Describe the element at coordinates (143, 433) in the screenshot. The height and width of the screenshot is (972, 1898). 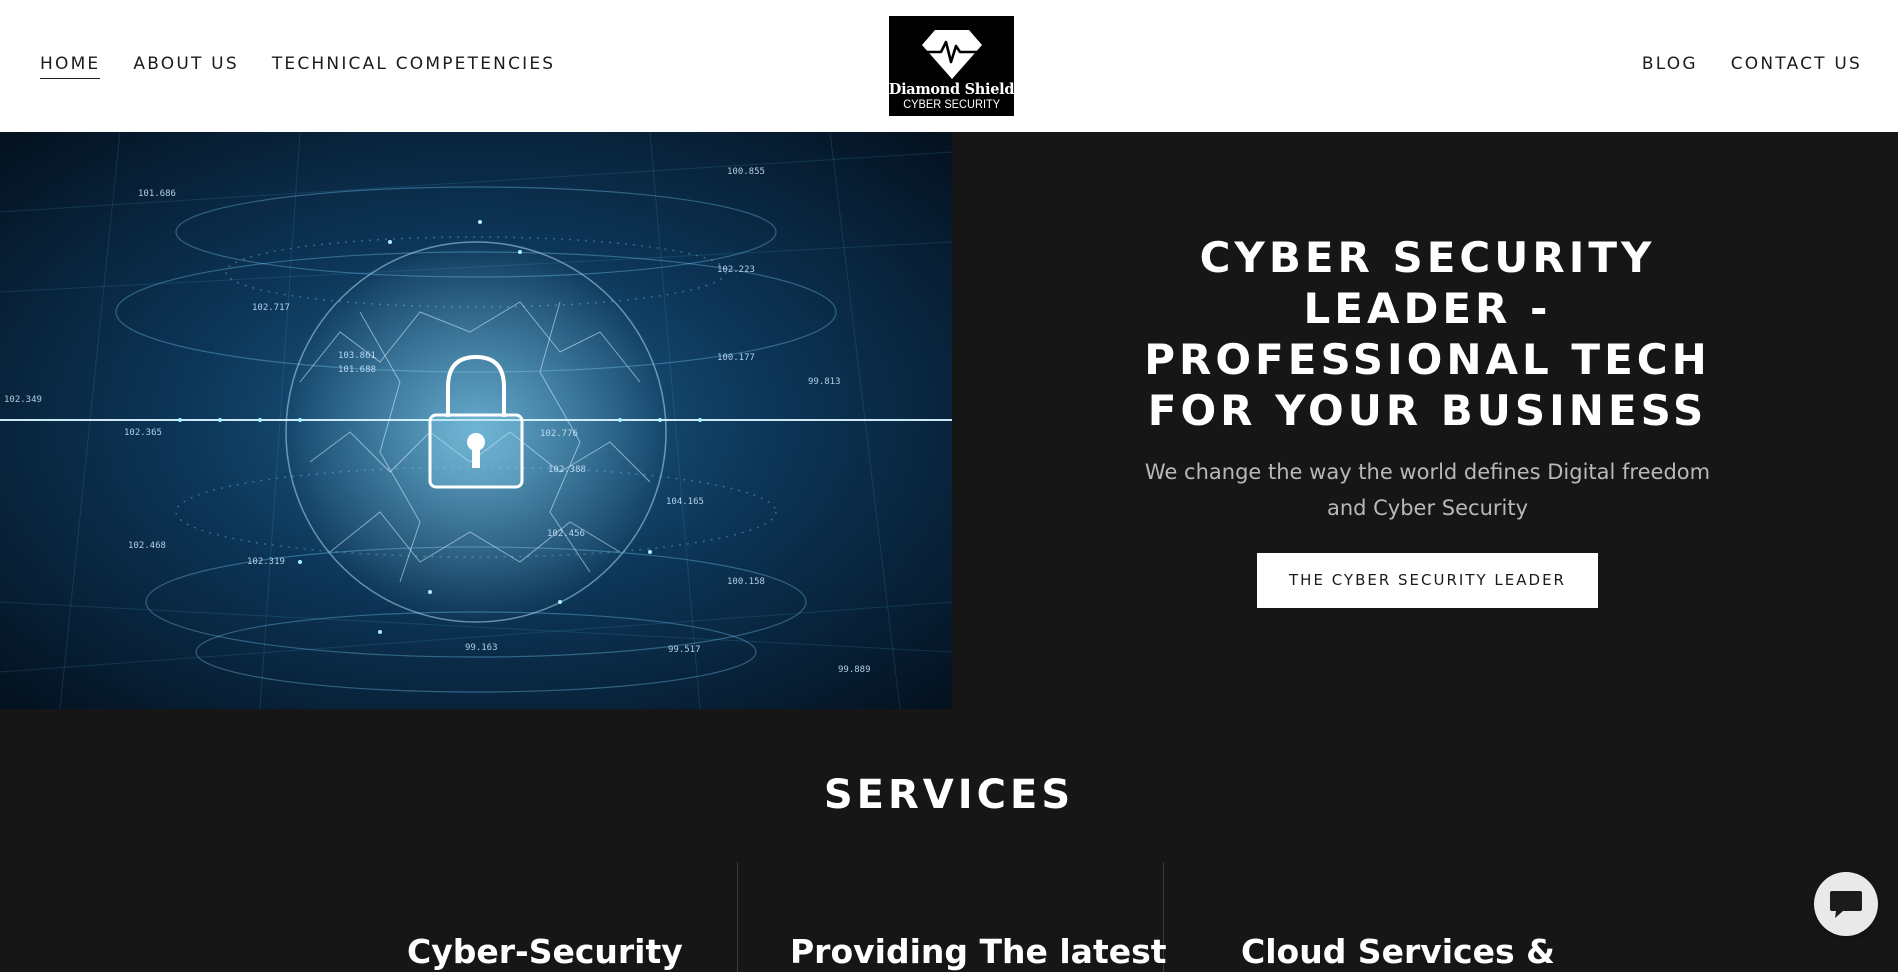
I see `hud-number: 102.365` at that location.